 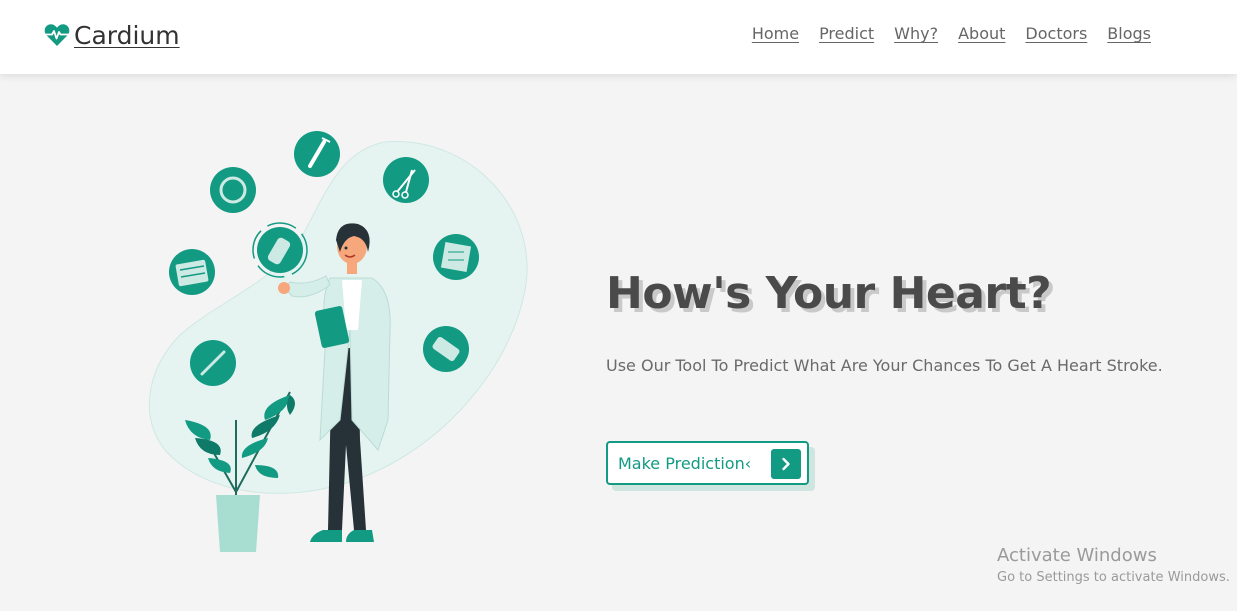 What do you see at coordinates (829, 293) in the screenshot?
I see `hero-title: How's Your Heart?` at bounding box center [829, 293].